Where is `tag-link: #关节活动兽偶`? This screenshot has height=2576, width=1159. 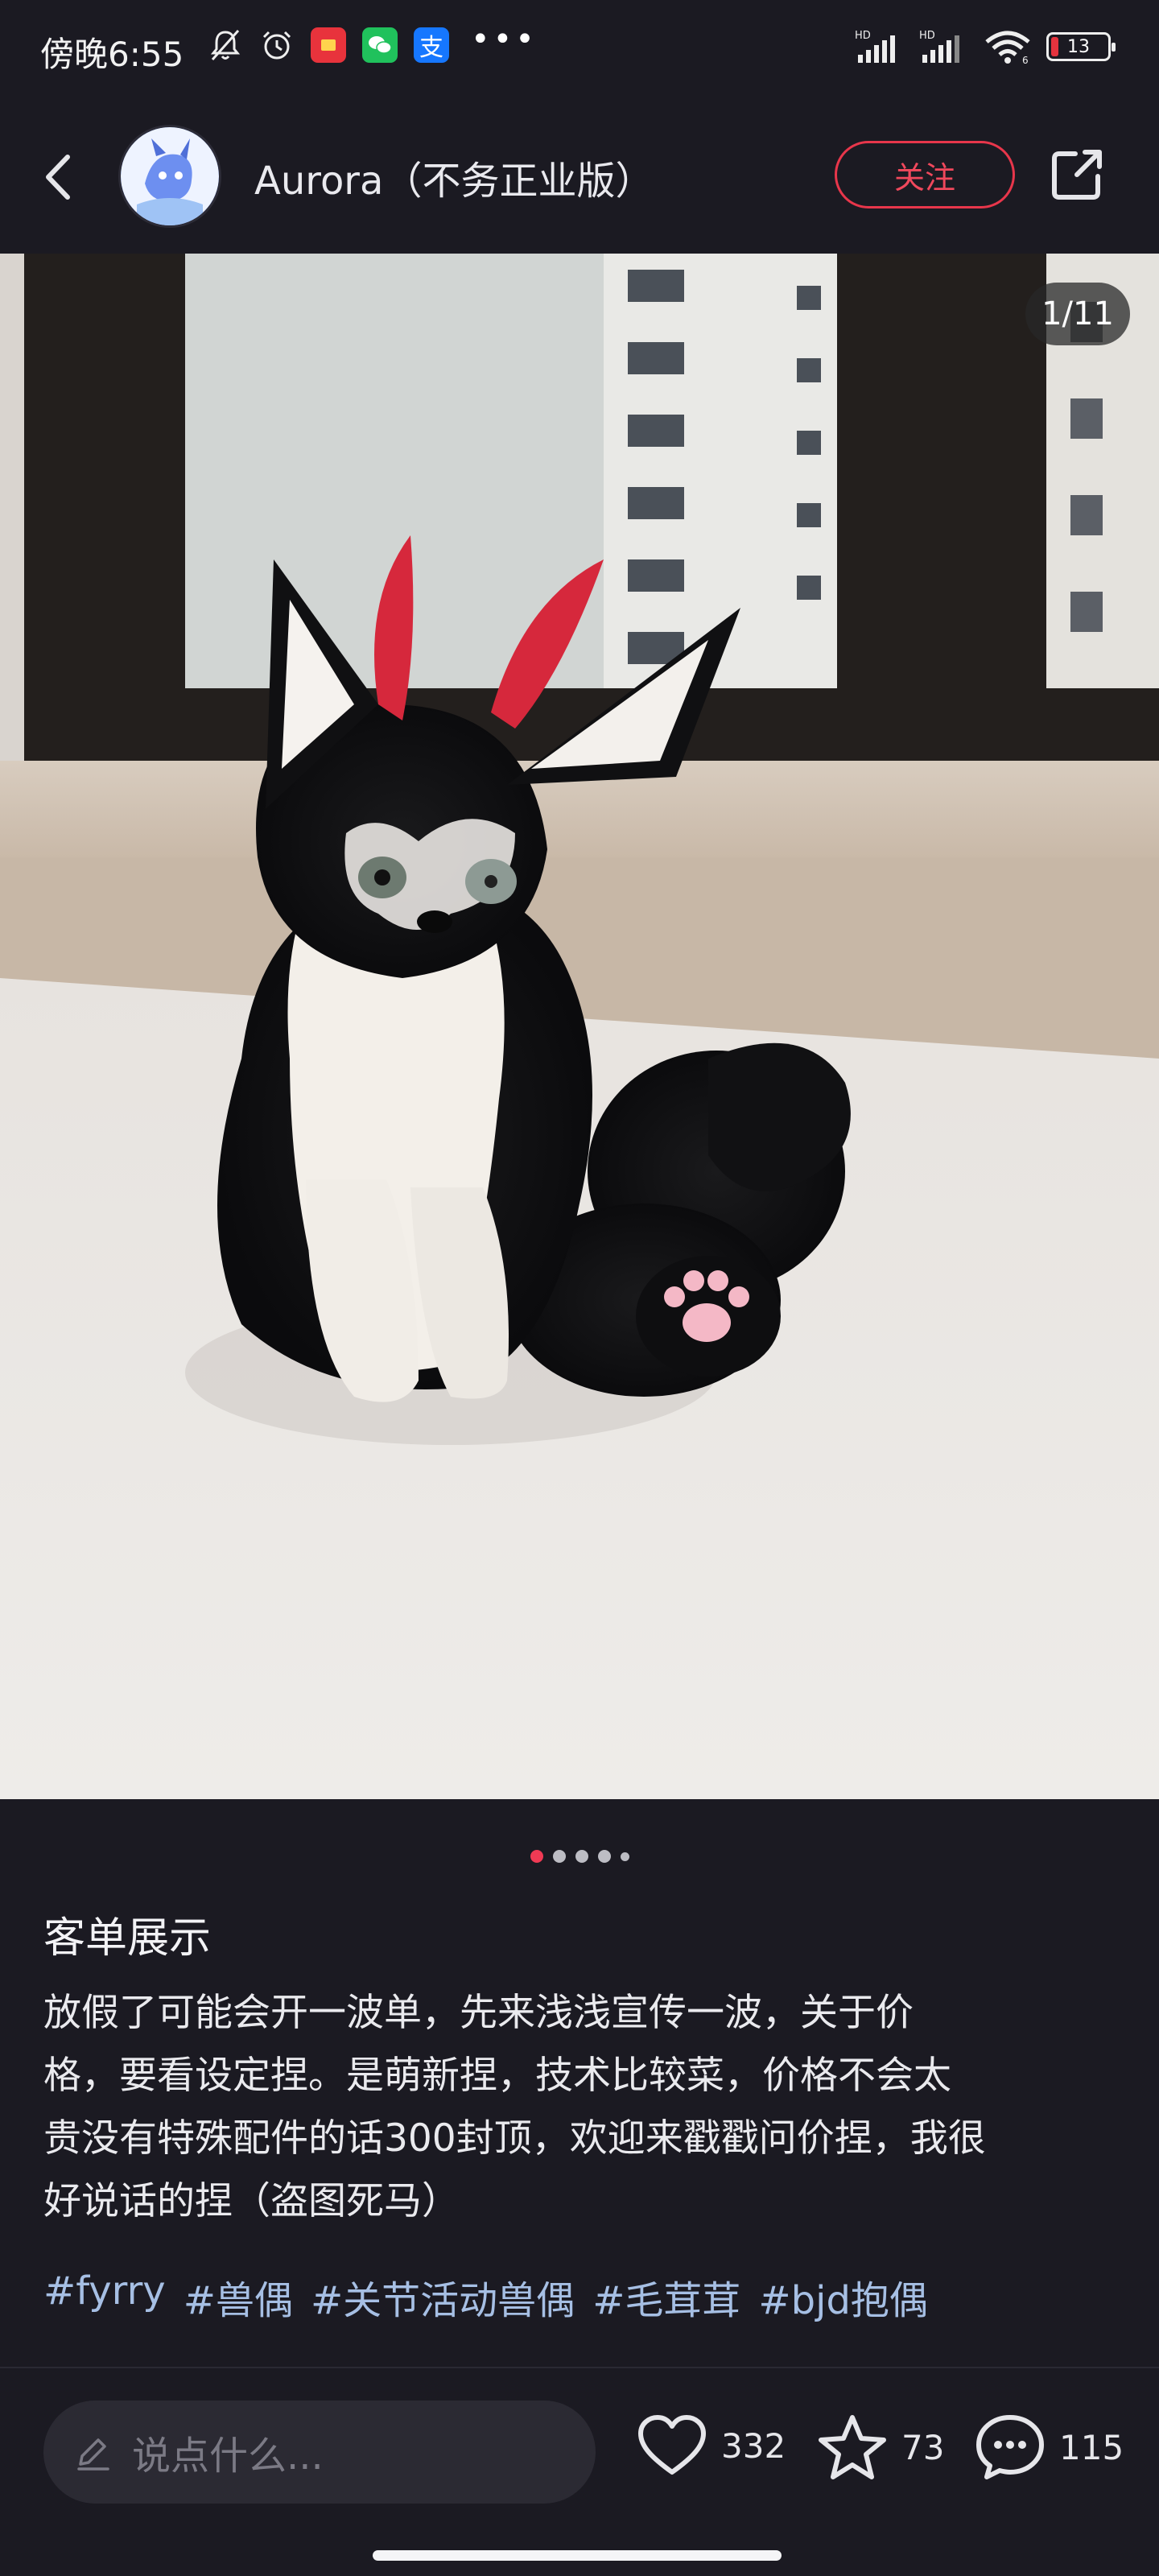 tag-link: #关节活动兽偶 is located at coordinates (443, 2296).